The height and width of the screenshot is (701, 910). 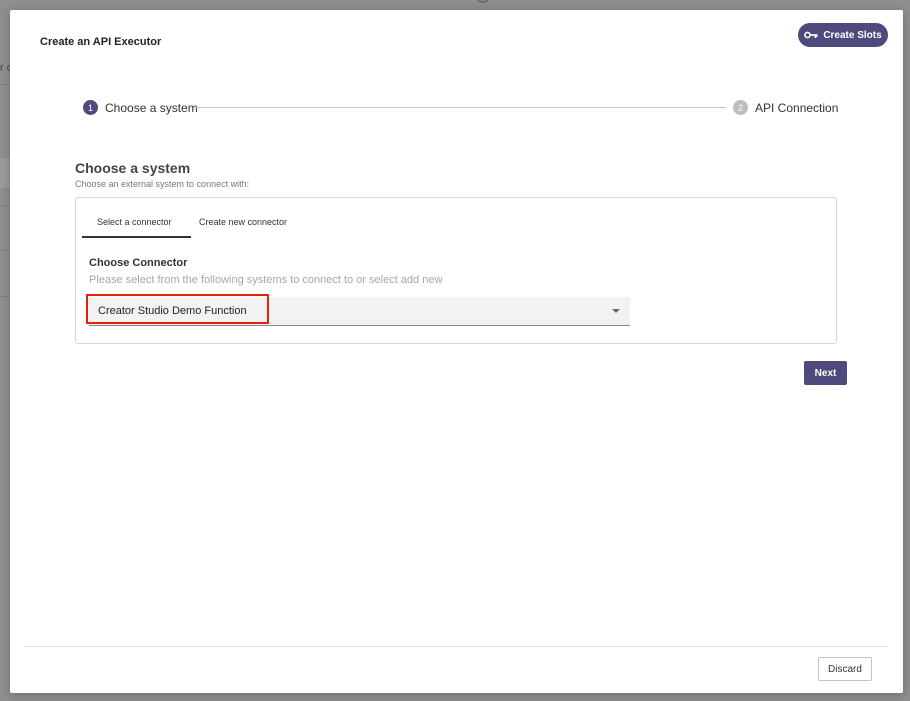 I want to click on step-choose-system: 1 Choose a system, so click(x=140, y=107).